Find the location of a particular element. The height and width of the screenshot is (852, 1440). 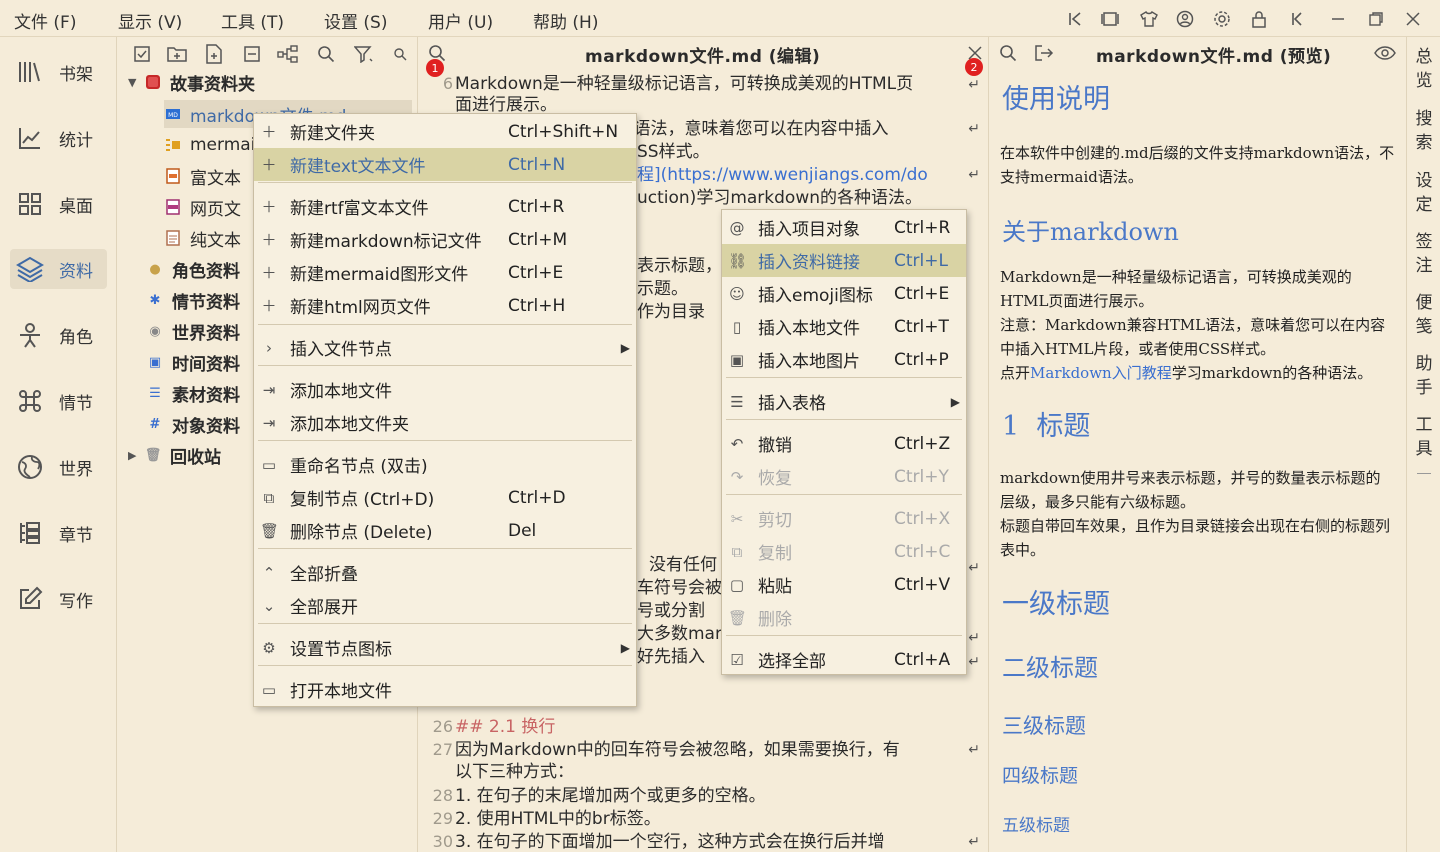

plus-icon: ＋ is located at coordinates (269, 165).